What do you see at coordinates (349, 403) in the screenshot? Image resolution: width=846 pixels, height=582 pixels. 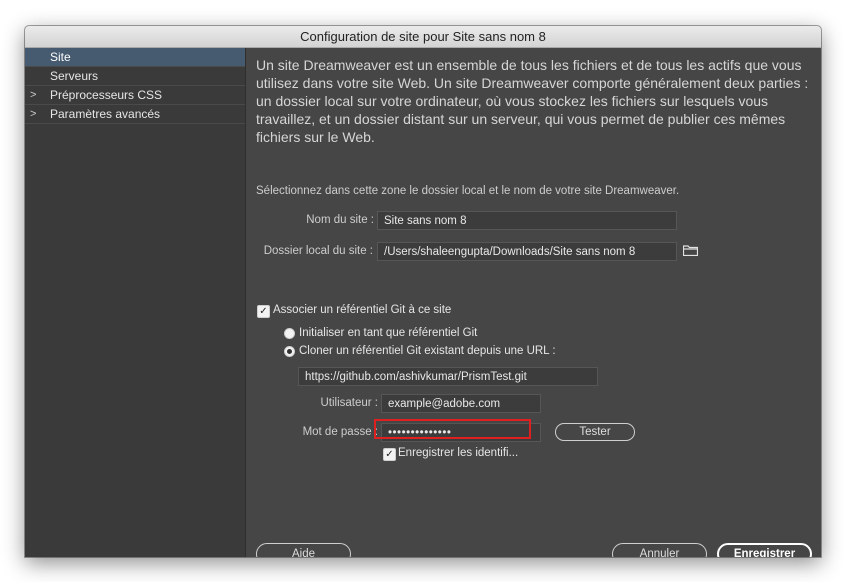 I see `user-label: Utilisateur :` at bounding box center [349, 403].